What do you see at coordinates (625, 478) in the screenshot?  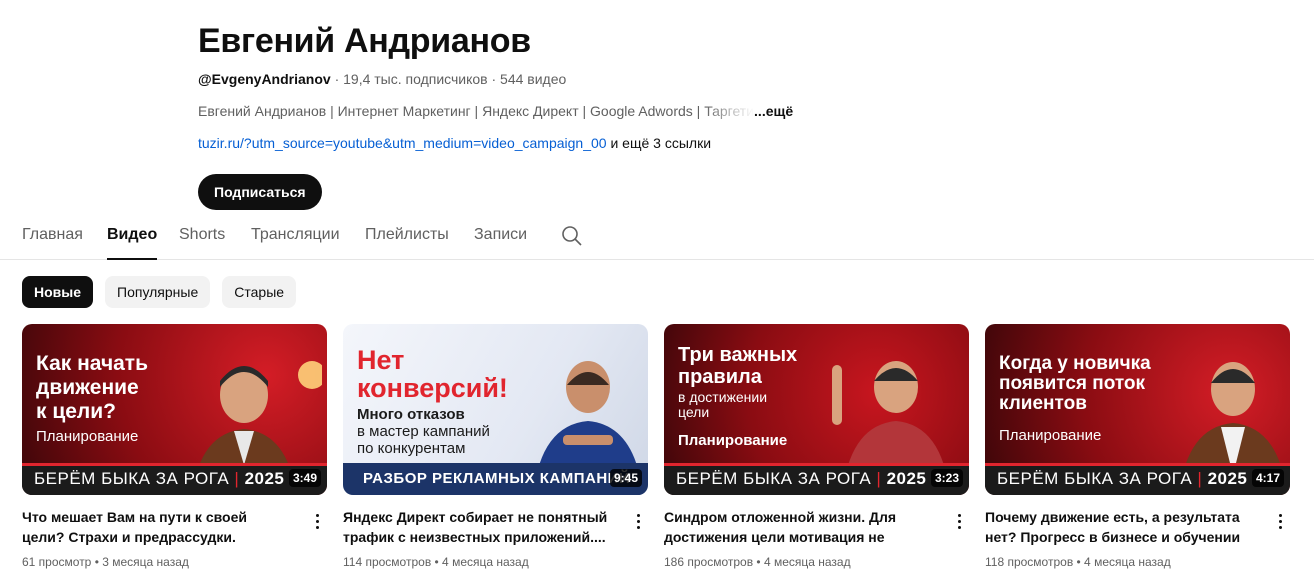 I see `video-duration: 9:45` at bounding box center [625, 478].